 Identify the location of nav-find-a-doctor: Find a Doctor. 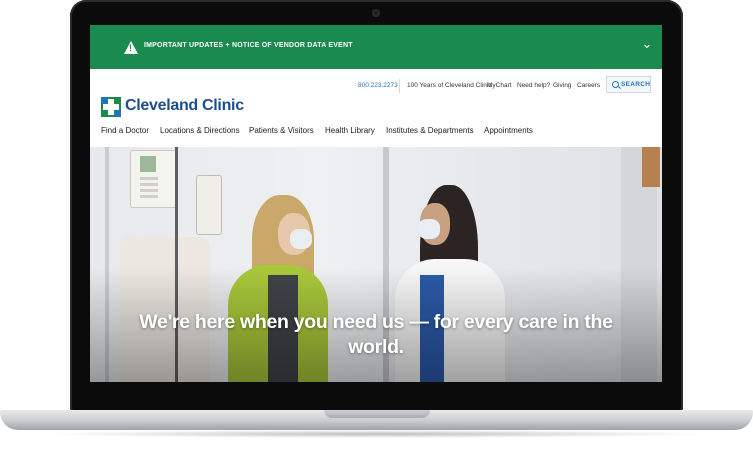
(125, 130).